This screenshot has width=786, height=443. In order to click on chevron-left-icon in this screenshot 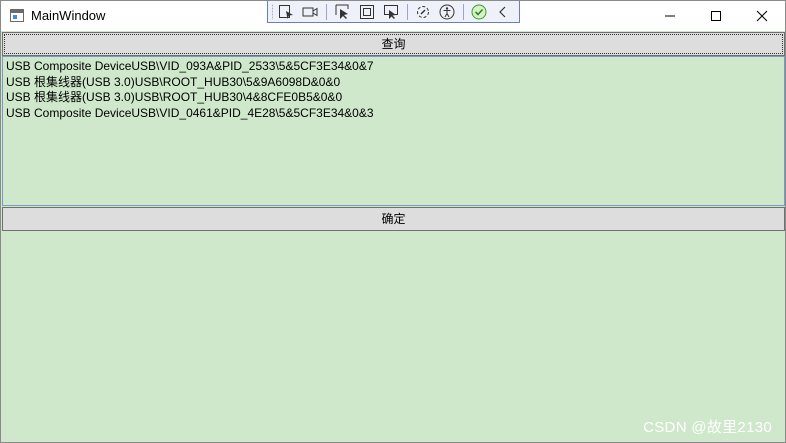, I will do `click(503, 12)`.